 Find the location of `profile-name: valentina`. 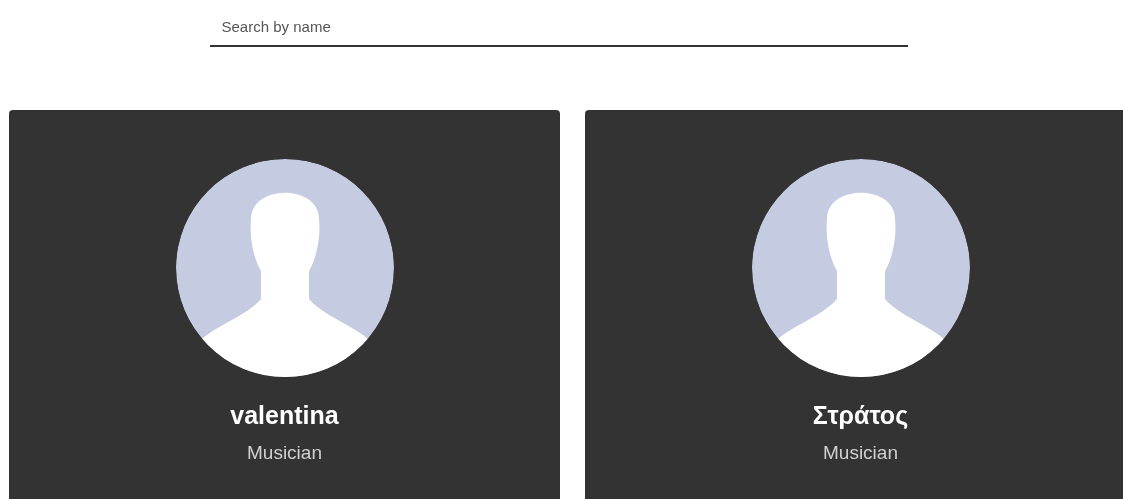

profile-name: valentina is located at coordinates (284, 415).